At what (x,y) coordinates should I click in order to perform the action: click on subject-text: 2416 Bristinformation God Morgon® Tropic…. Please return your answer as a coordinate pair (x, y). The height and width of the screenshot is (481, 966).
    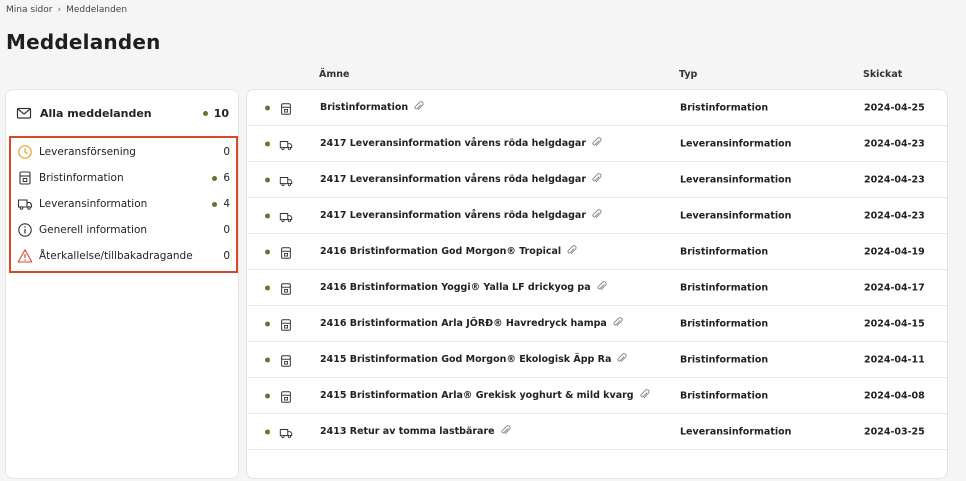
    Looking at the image, I should click on (441, 251).